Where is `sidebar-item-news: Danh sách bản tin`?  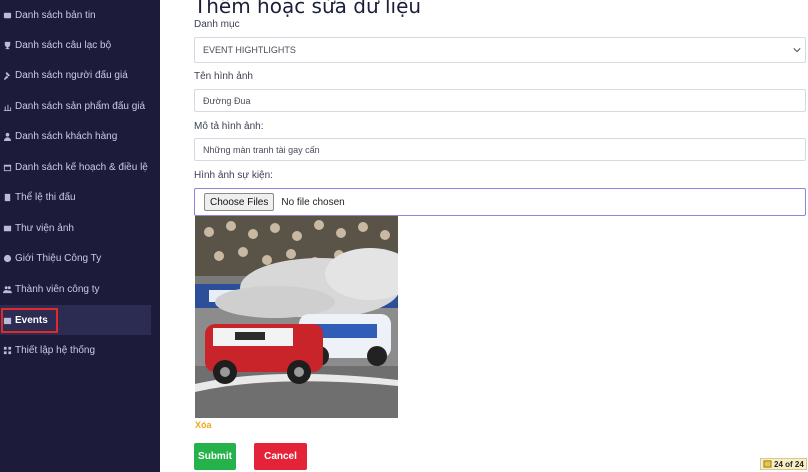
sidebar-item-news: Danh sách bản tin is located at coordinates (75, 15).